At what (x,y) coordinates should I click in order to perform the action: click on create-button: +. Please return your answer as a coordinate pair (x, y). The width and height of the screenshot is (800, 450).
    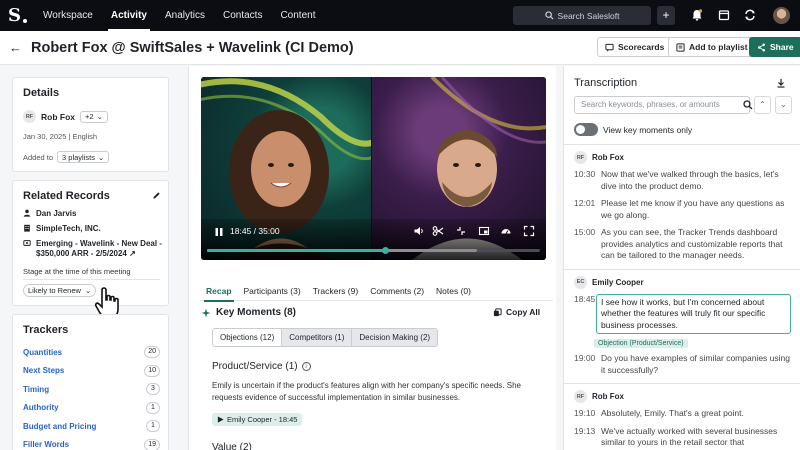
    Looking at the image, I should click on (666, 15).